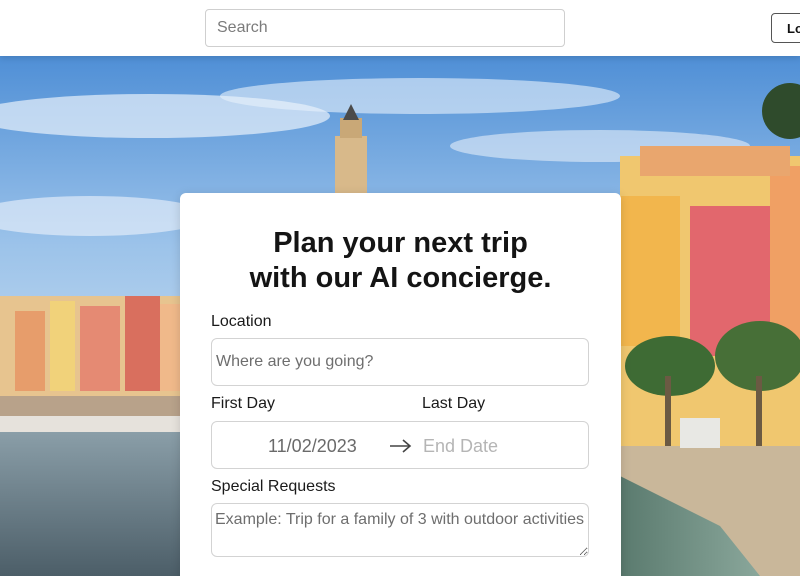  What do you see at coordinates (460, 446) in the screenshot?
I see `end-date-placeholder: End Date` at bounding box center [460, 446].